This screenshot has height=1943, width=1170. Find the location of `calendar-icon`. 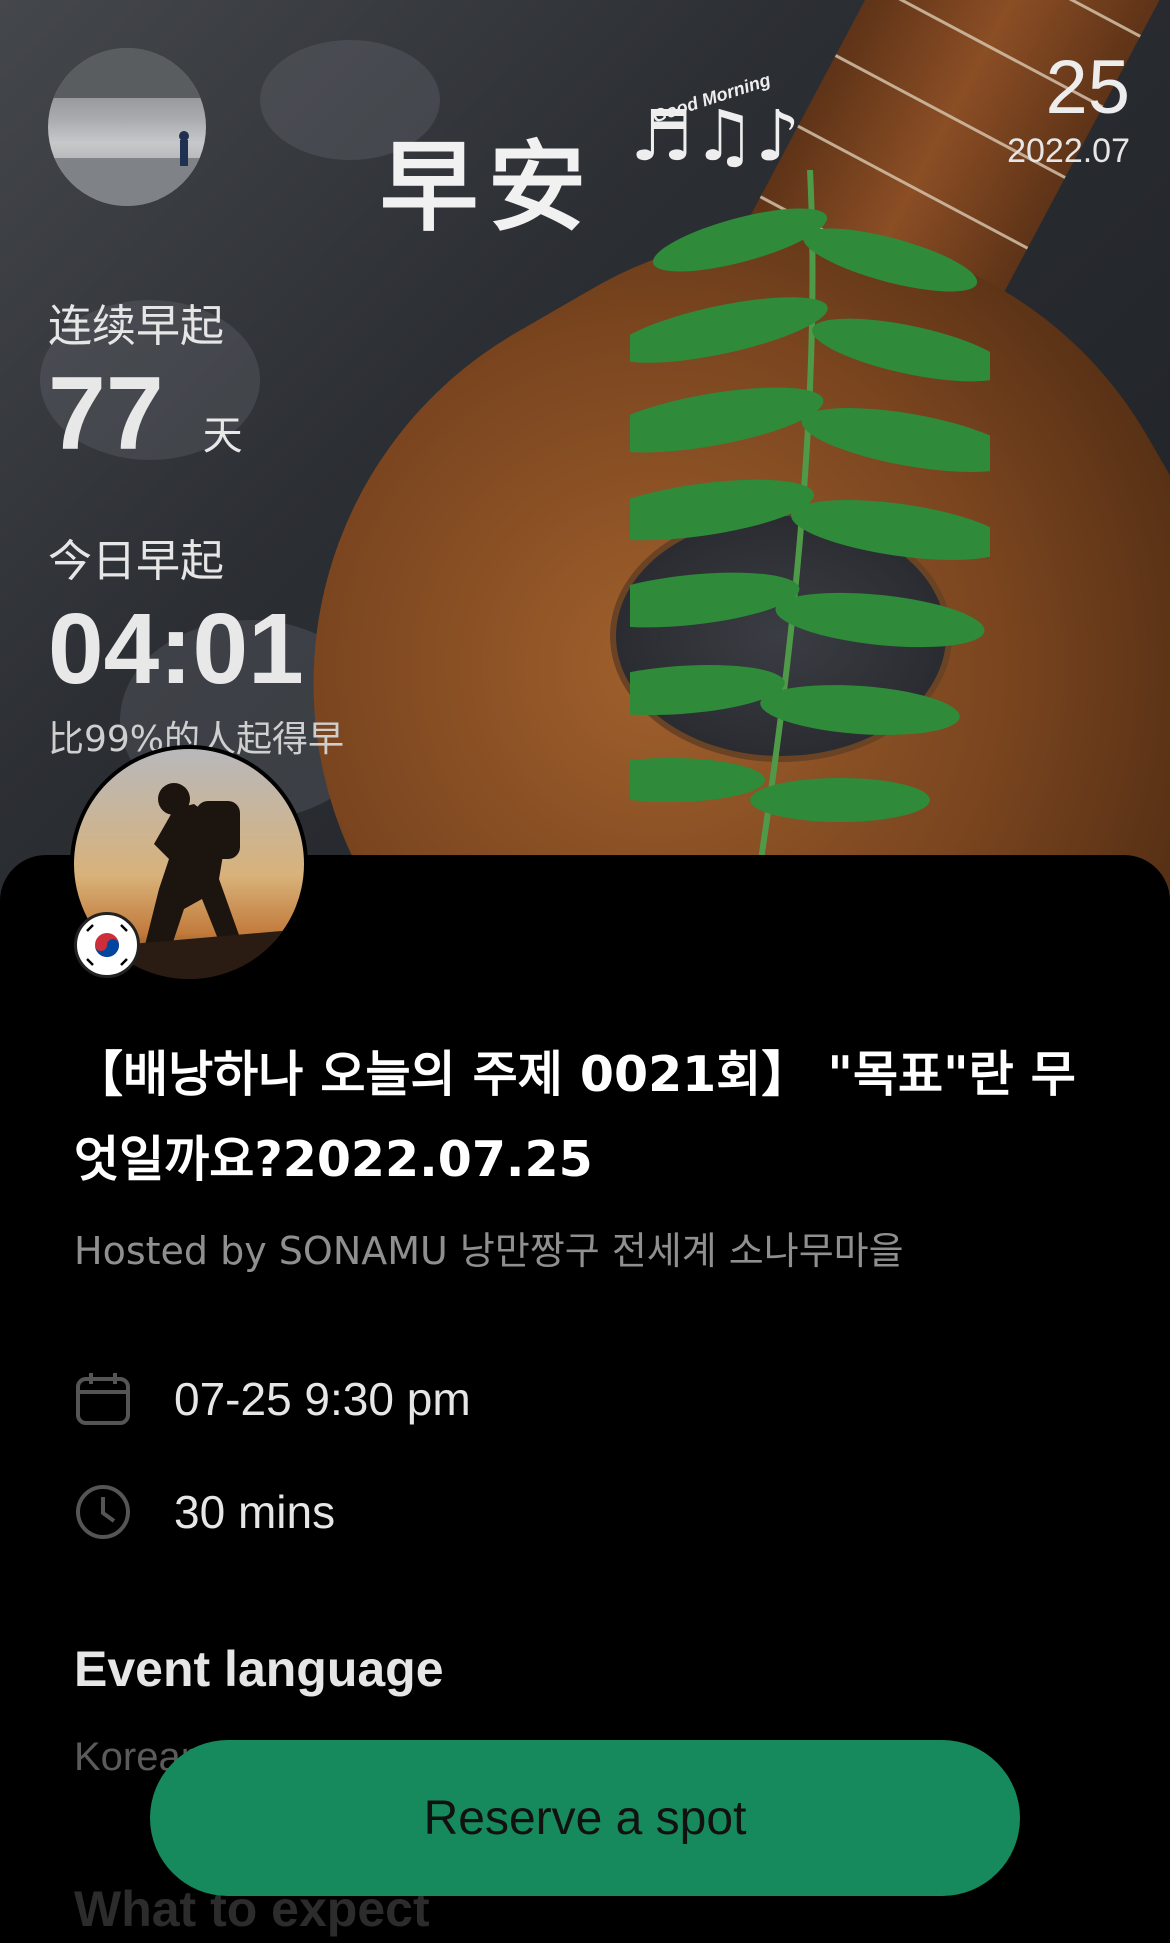

calendar-icon is located at coordinates (103, 1399).